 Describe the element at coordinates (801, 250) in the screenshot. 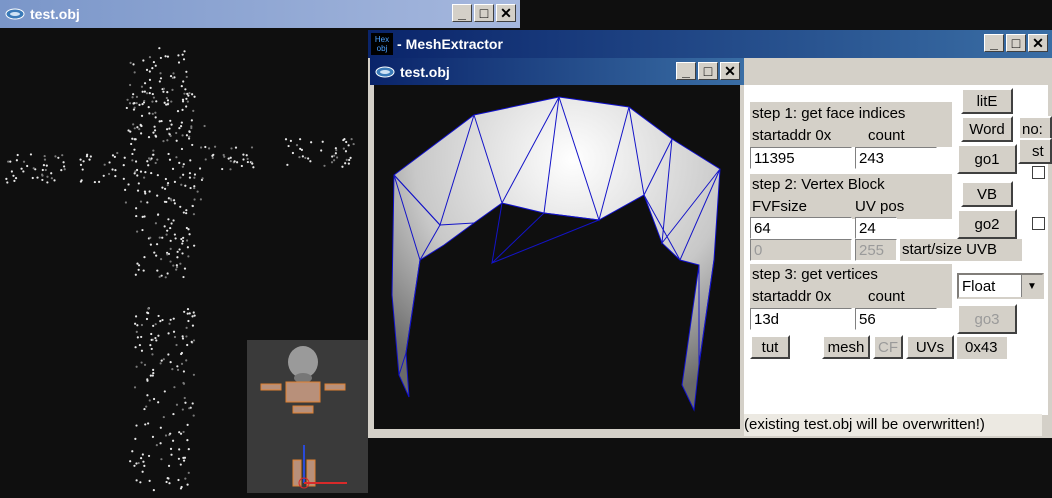

I see `uvb-start-input` at that location.